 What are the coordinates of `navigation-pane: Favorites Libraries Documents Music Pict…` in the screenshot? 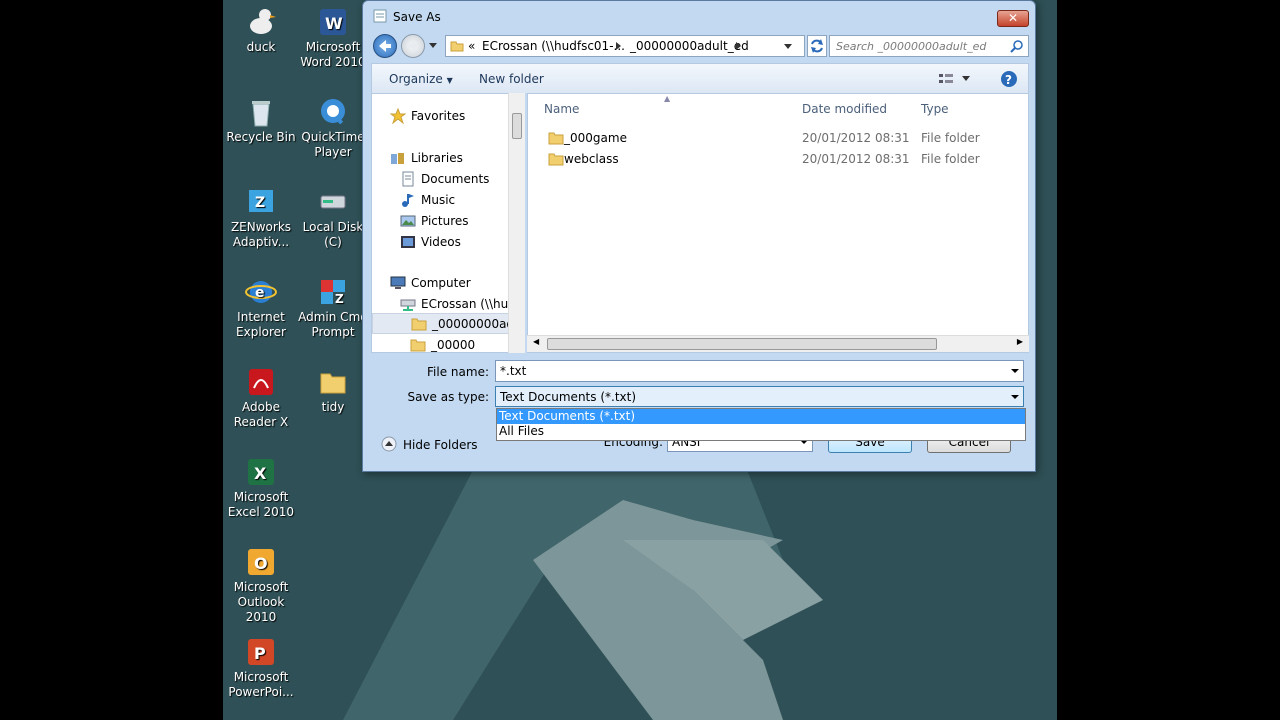 It's located at (446, 223).